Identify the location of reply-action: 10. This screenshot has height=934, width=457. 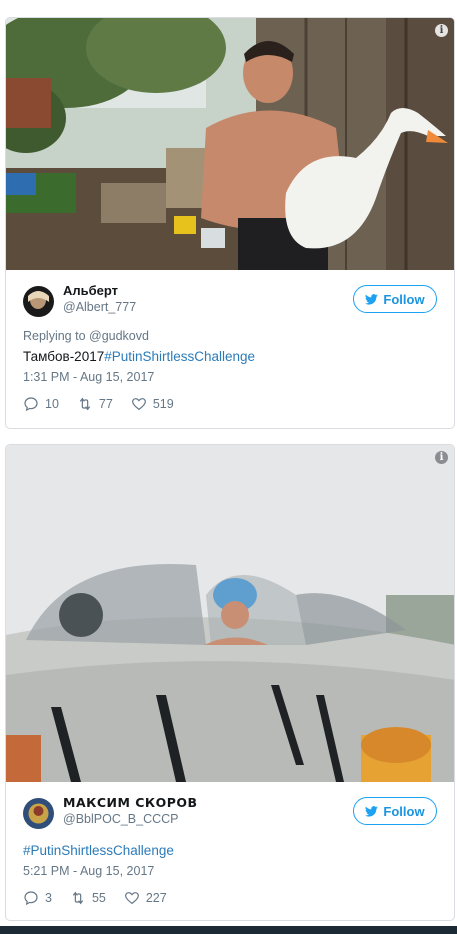
(41, 404).